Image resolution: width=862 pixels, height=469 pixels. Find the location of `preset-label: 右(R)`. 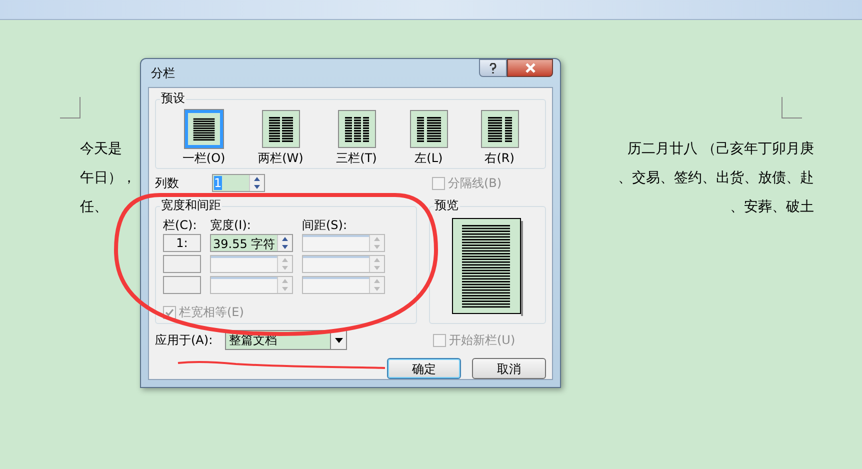

preset-label: 右(R) is located at coordinates (499, 158).